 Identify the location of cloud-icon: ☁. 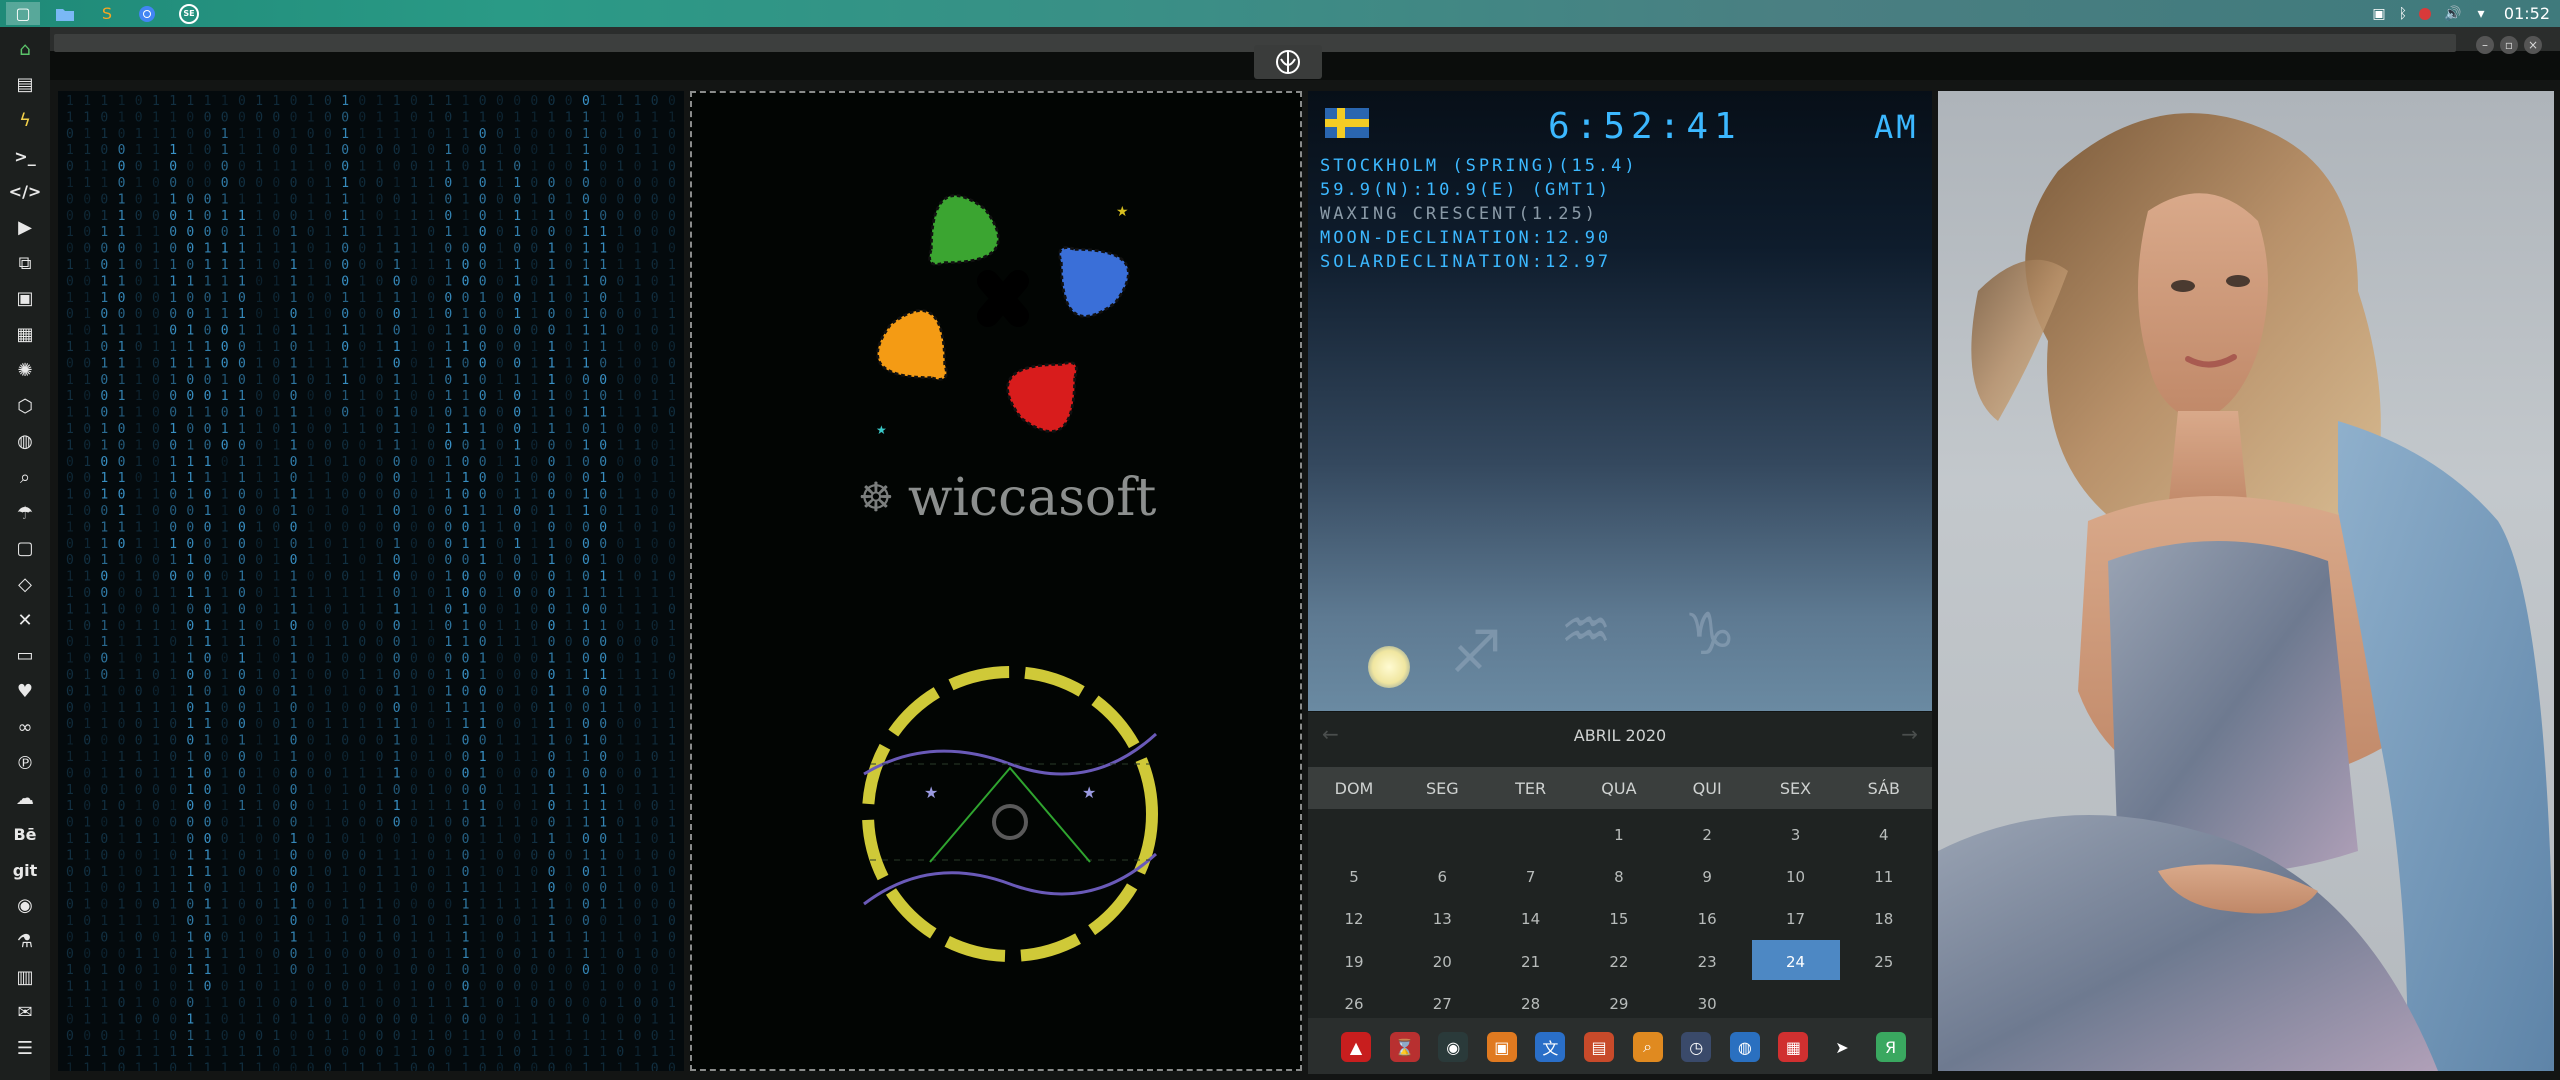
(25, 799).